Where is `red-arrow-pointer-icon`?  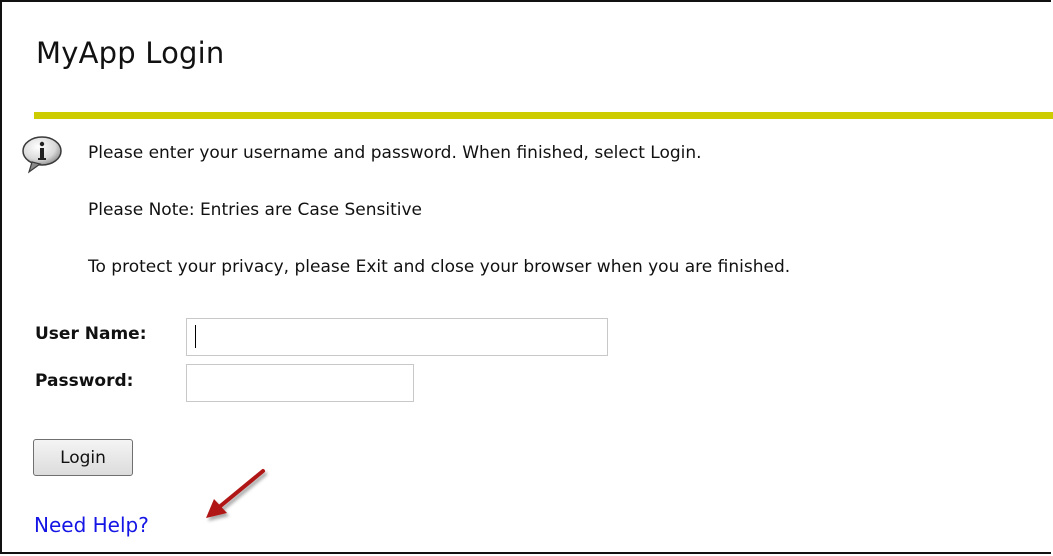
red-arrow-pointer-icon is located at coordinates (235, 493).